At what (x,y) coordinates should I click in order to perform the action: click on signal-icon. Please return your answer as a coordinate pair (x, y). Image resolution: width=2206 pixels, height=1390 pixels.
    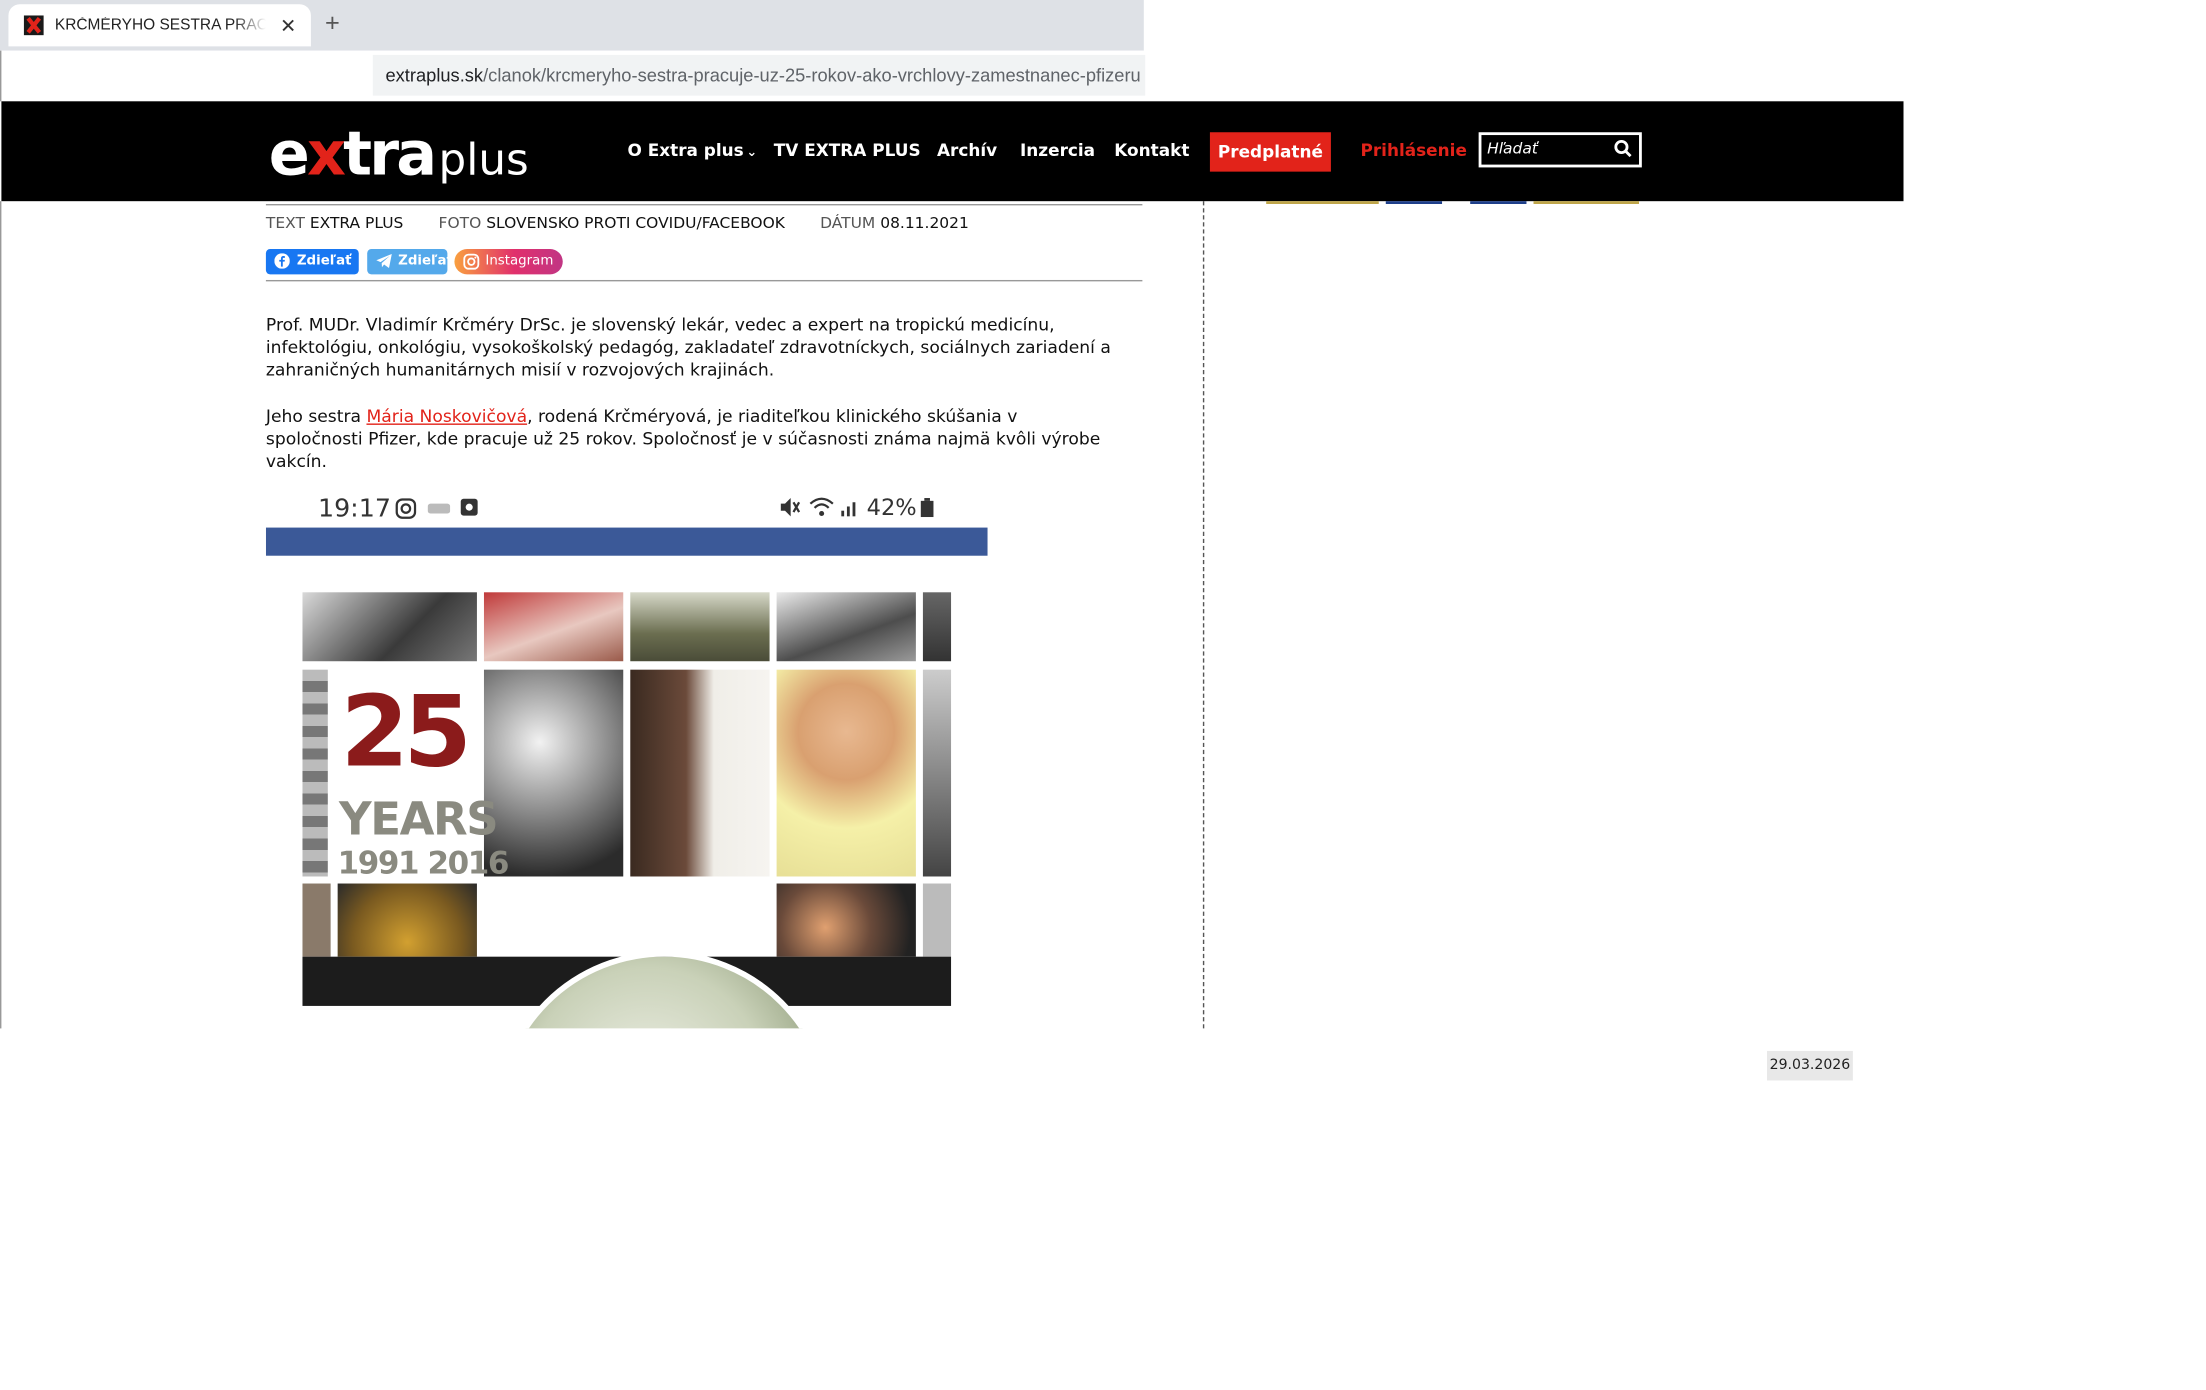
    Looking at the image, I should click on (848, 509).